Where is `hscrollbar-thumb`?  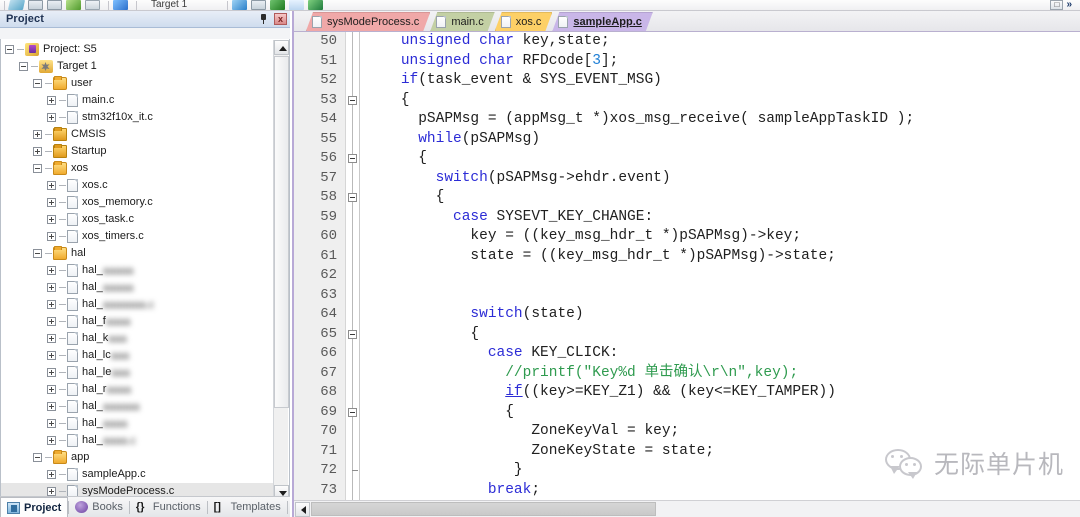 hscrollbar-thumb is located at coordinates (483, 509).